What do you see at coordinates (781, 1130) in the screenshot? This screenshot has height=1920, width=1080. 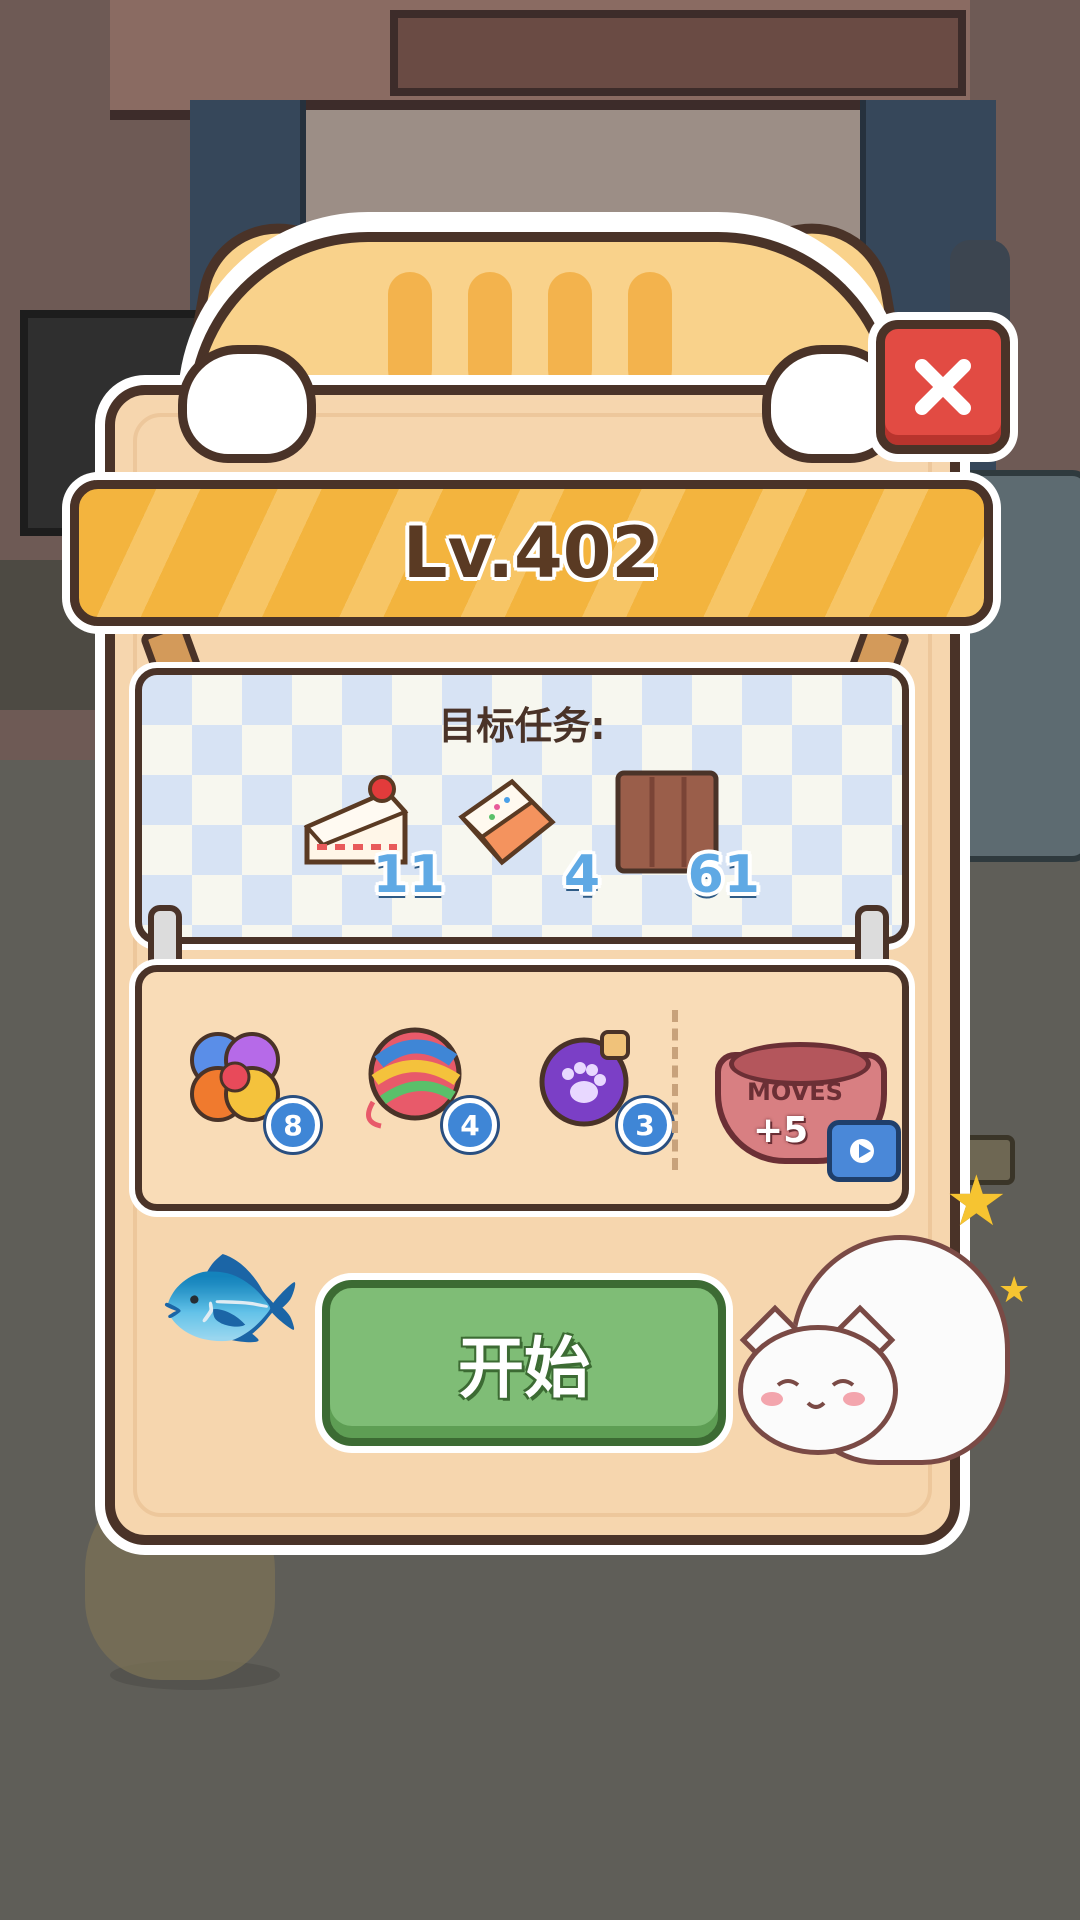 I see `moves-bonus: +5` at bounding box center [781, 1130].